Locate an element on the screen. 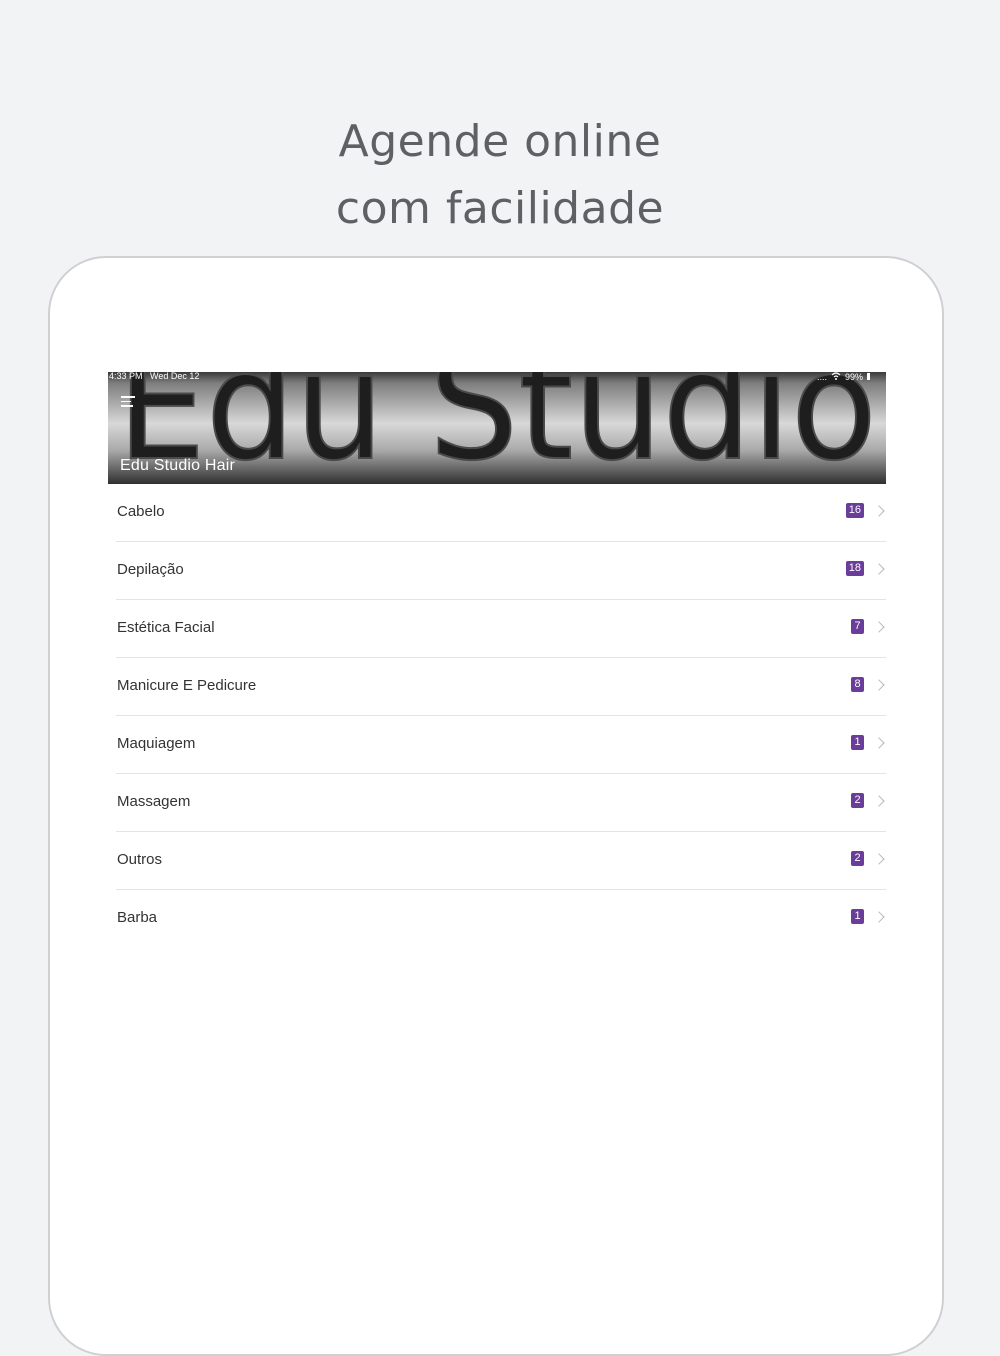 This screenshot has height=1356, width=1000. category-row: Estética Facial 7 is located at coordinates (501, 629).